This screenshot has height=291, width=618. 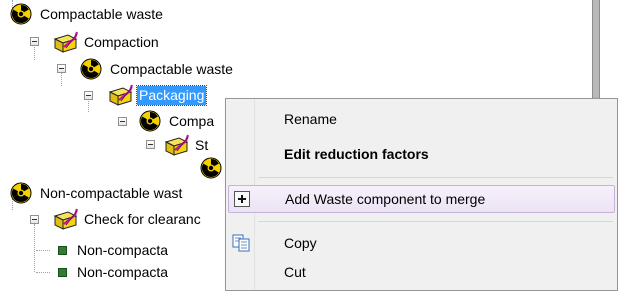 What do you see at coordinates (356, 154) in the screenshot?
I see `menu-item-label: Edit reduction factors` at bounding box center [356, 154].